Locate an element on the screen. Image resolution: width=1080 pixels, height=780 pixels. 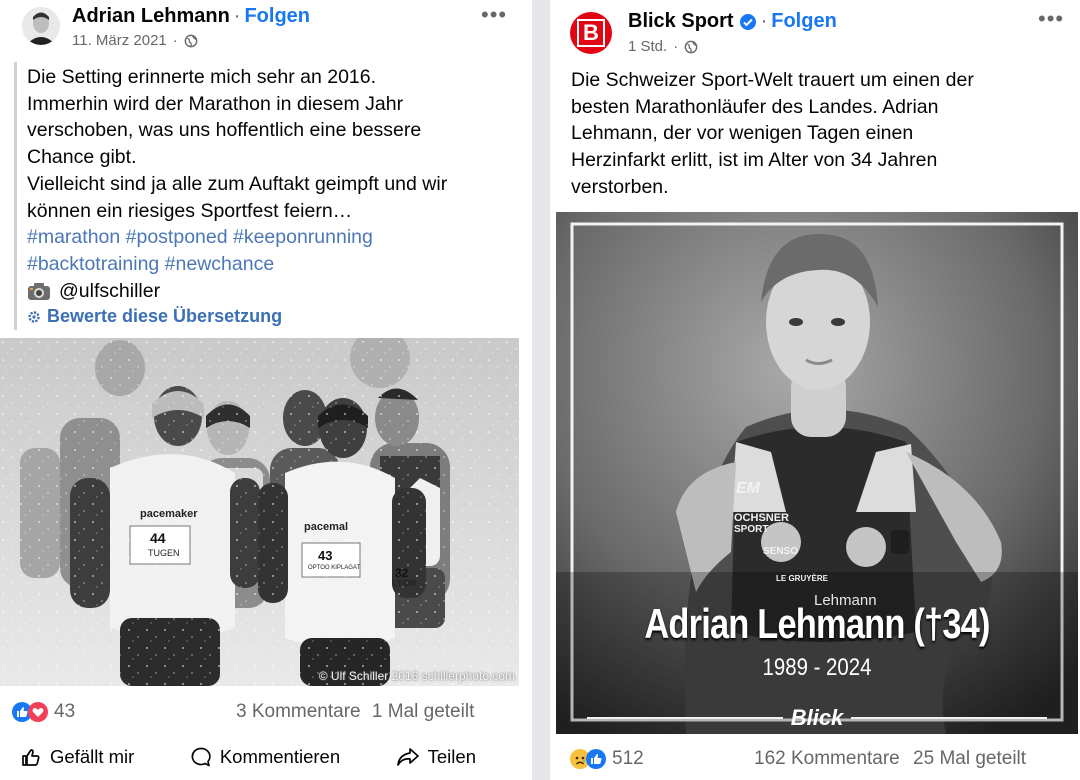
page-avatar: B is located at coordinates (591, 33).